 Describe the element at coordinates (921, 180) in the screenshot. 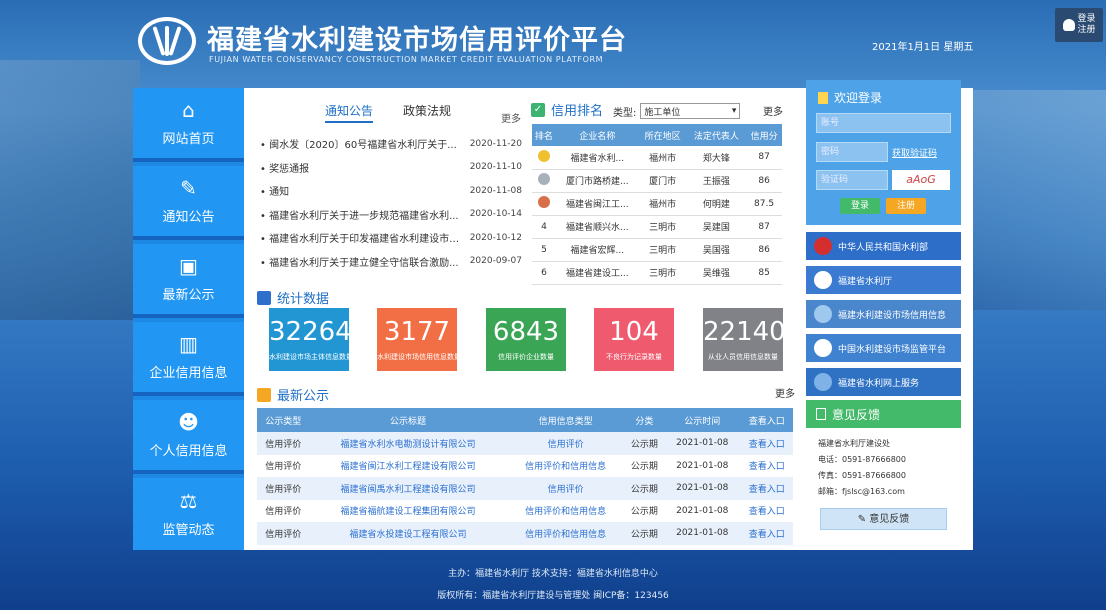

I see `captcha-image: aAoG` at that location.